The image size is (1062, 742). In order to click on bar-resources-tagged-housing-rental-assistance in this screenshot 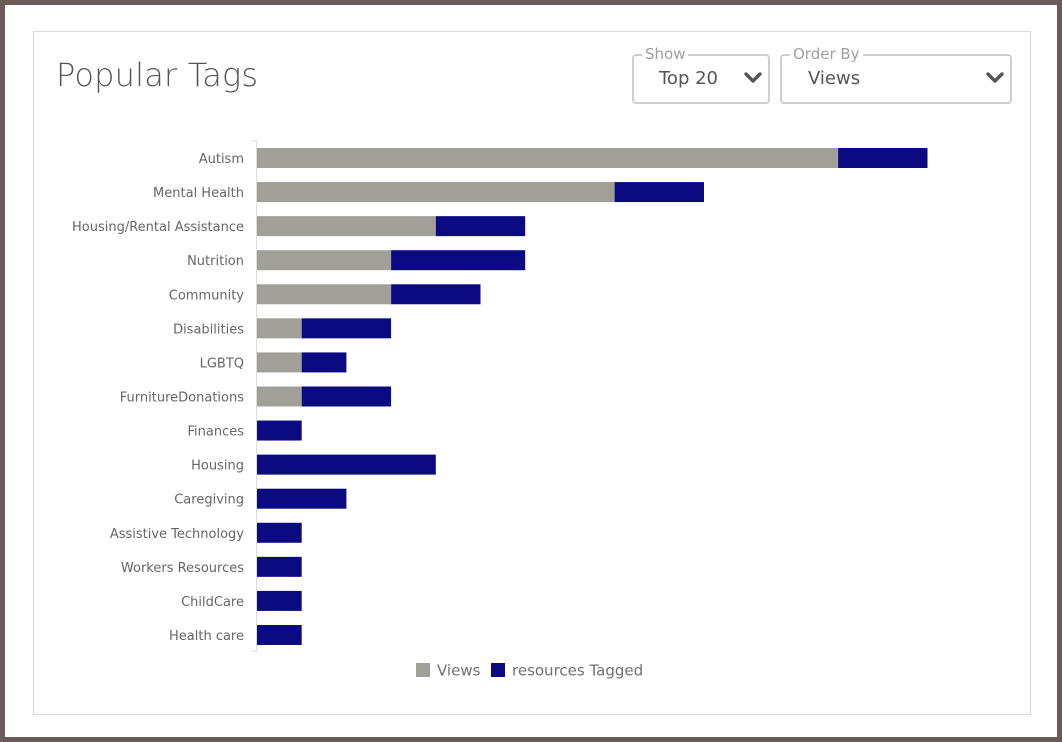, I will do `click(480, 226)`.